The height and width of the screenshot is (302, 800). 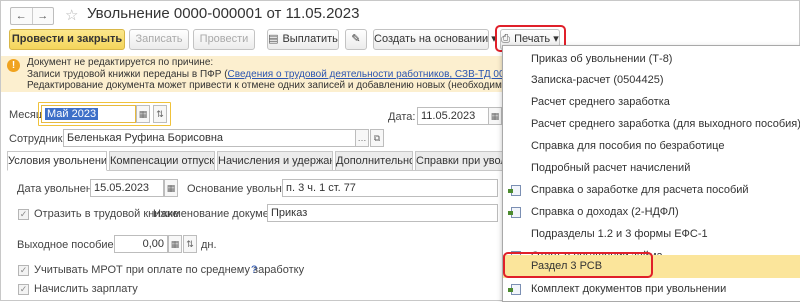 What do you see at coordinates (390, 188) in the screenshot?
I see `basis-field: п. 3 ч. 1 ст. 77` at bounding box center [390, 188].